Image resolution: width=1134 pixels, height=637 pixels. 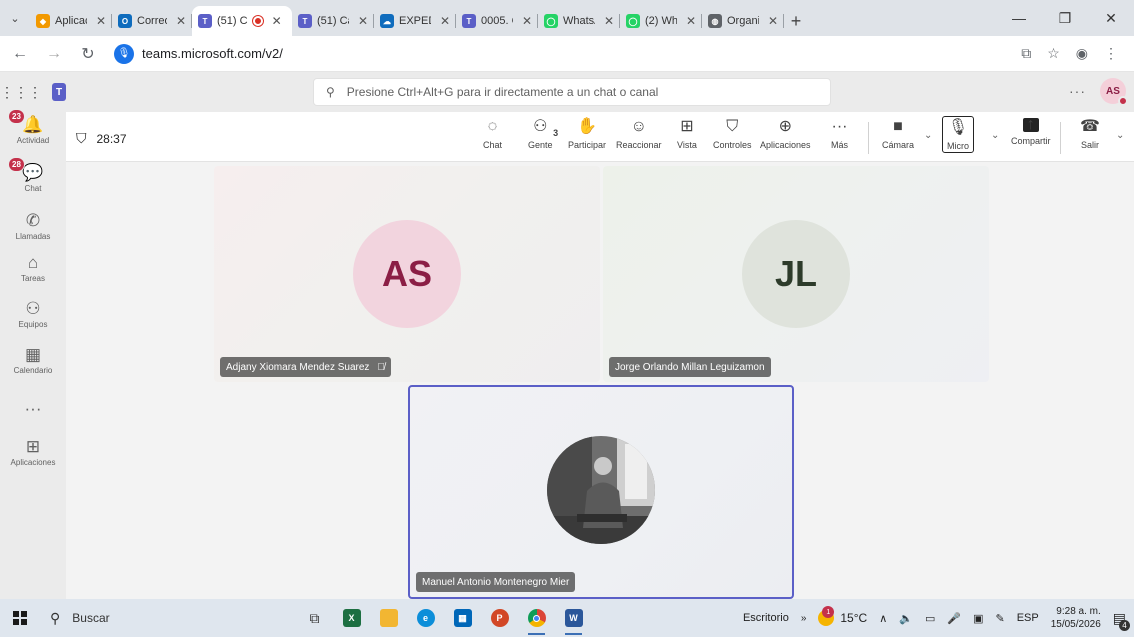 I want to click on url-text: teams.microsoft.com/v2/, so click(x=212, y=53).